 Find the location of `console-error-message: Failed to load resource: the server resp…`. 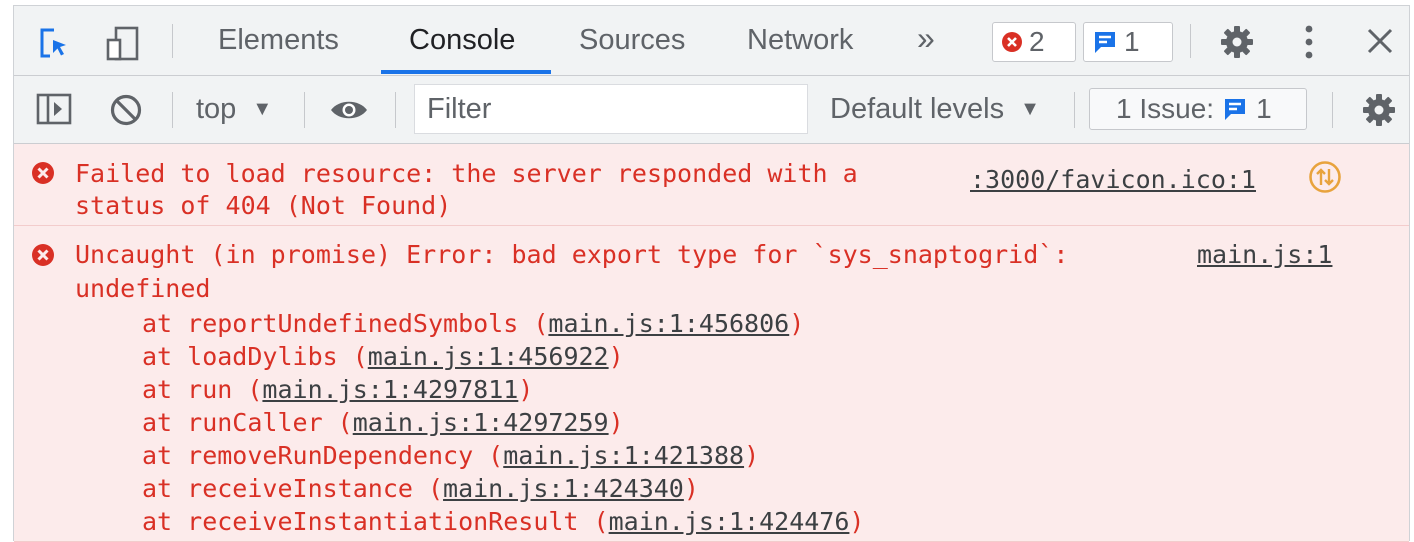

console-error-message: Failed to load resource: the server resp… is located at coordinates (711, 185).